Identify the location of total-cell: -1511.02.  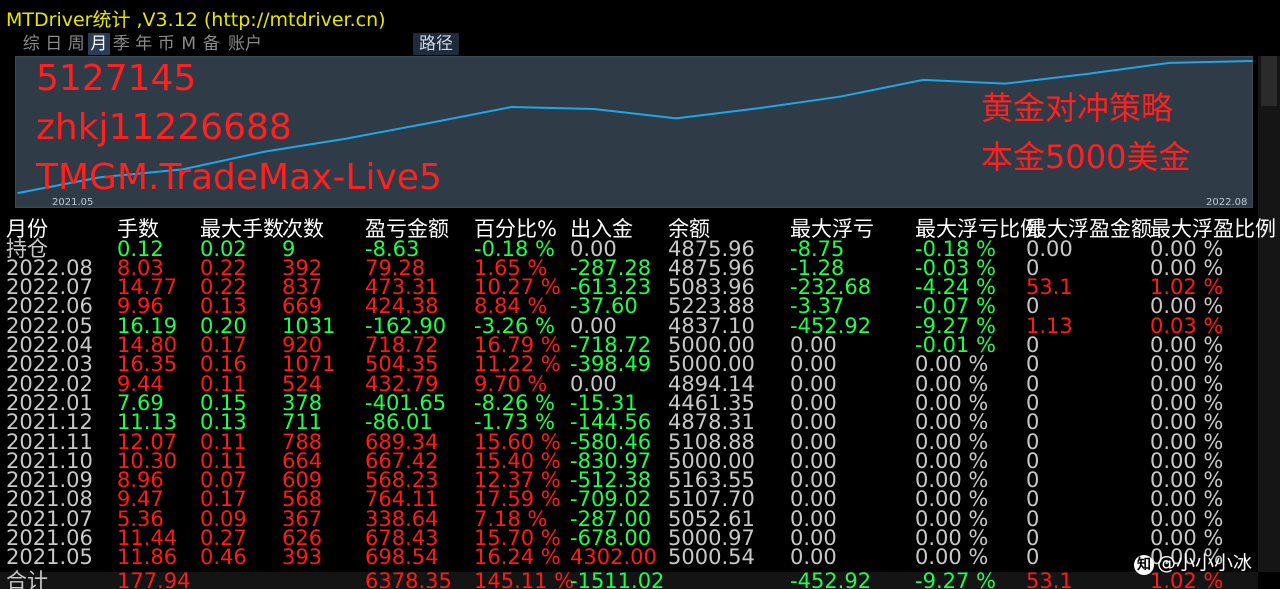
(617, 578).